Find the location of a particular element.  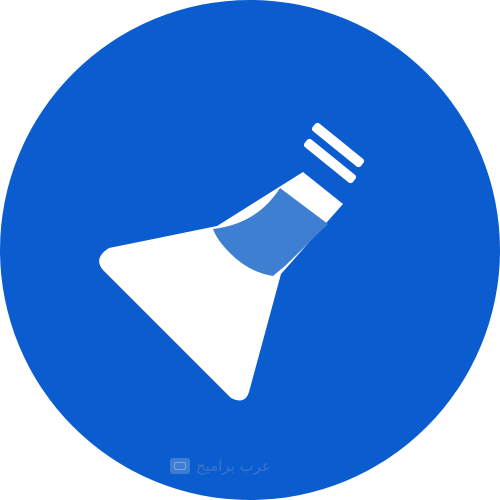

watermark-text: عرب براميج is located at coordinates (233, 466).